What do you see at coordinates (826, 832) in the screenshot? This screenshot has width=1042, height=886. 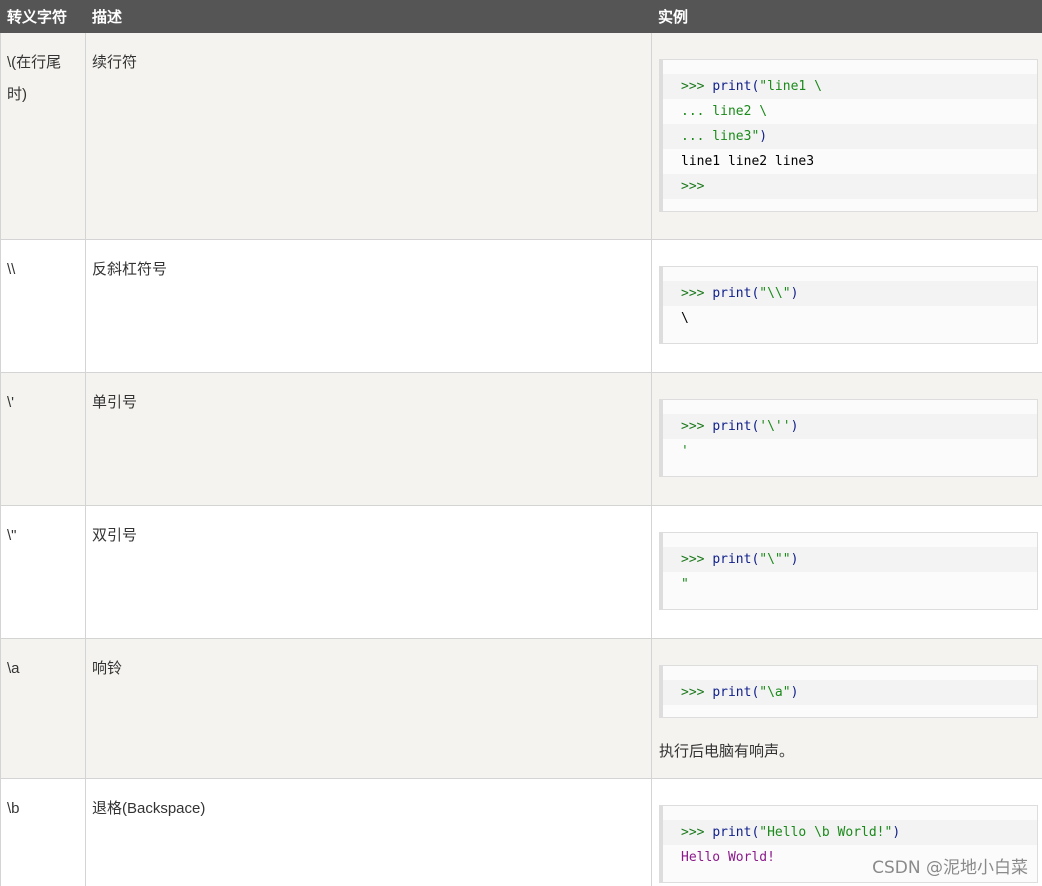 I see `code-token: "Hello \b World!"` at bounding box center [826, 832].